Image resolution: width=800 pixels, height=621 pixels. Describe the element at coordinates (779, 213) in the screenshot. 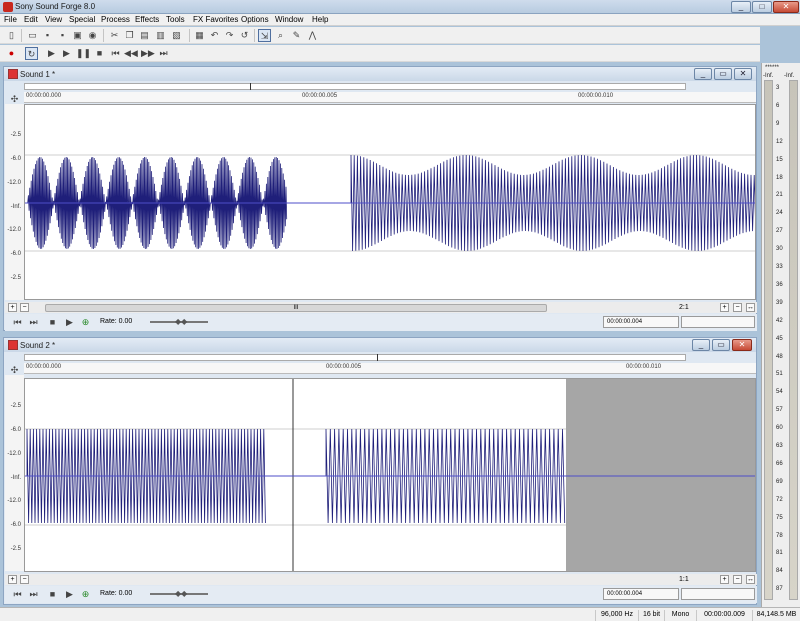

I see `meter-scale-label: 24` at that location.